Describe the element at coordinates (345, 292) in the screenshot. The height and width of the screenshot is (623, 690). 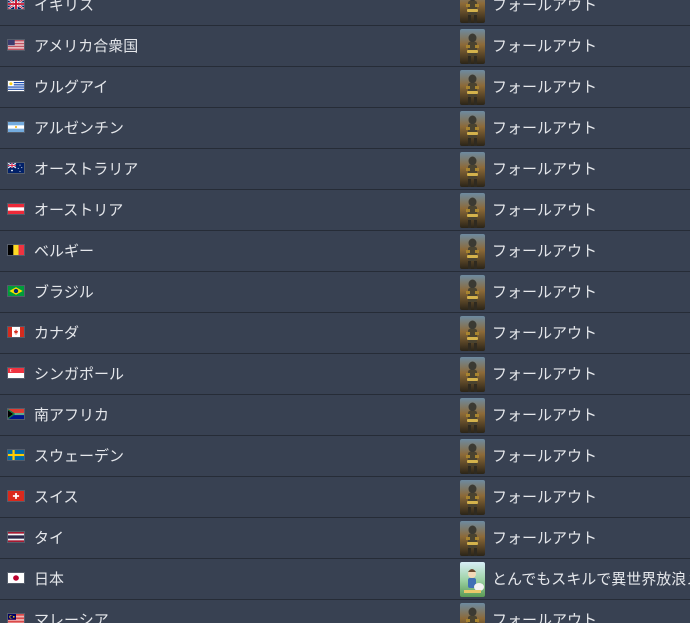
I see `table-row: ブラジル フォールアウト` at that location.